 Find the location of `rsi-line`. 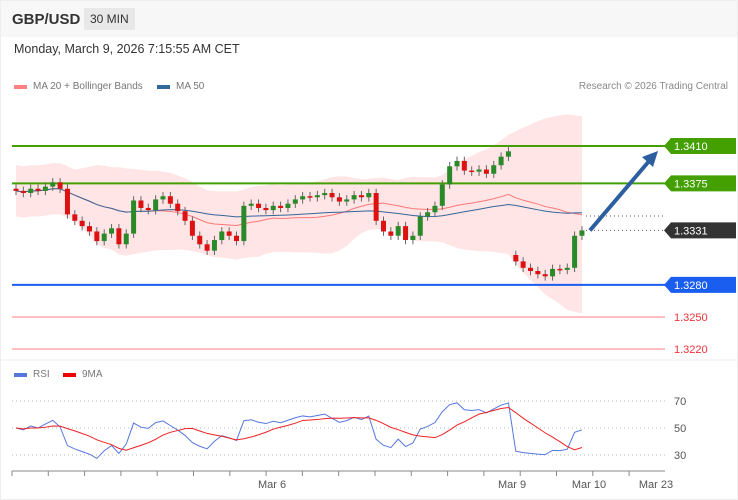

rsi-line is located at coordinates (299, 431).